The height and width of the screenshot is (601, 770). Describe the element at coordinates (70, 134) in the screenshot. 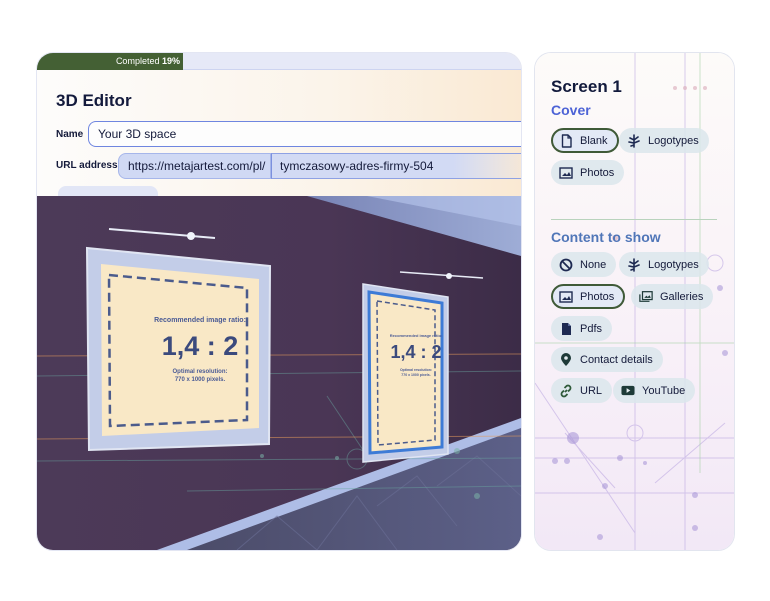

I see `name-label: Name` at that location.